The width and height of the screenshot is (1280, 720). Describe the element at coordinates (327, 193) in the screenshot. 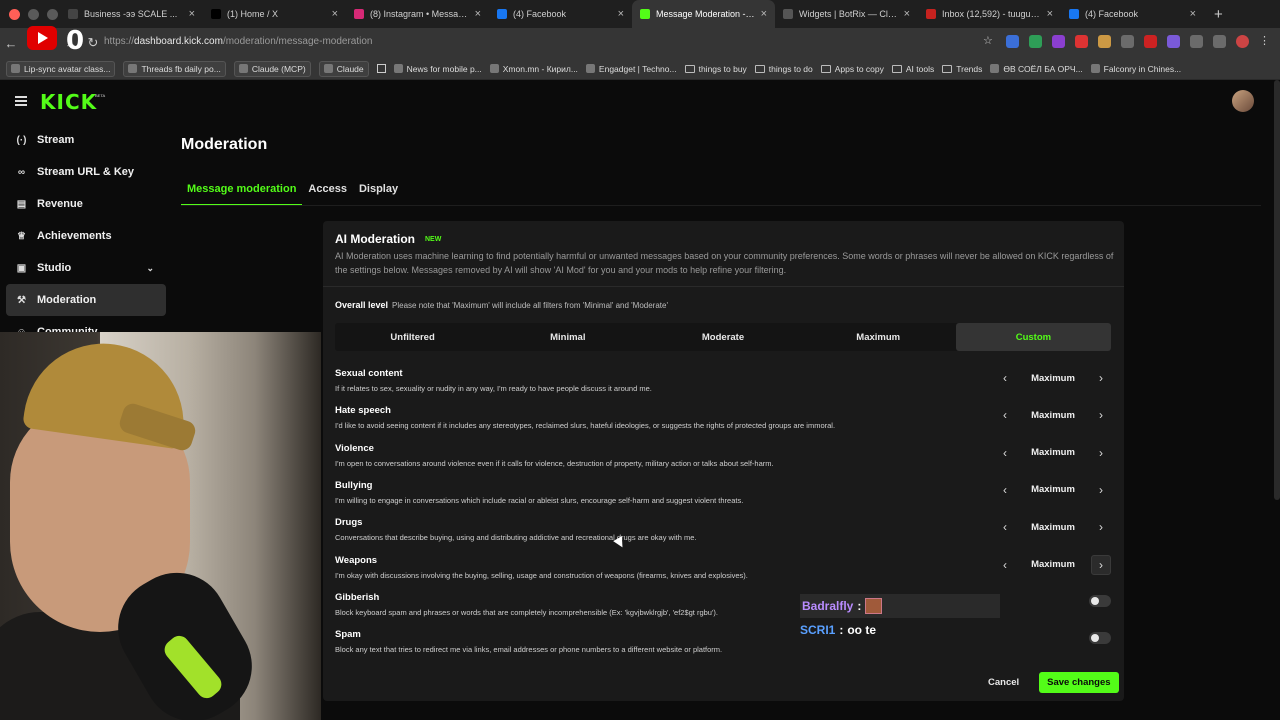

I see `tab-access: Access` at that location.